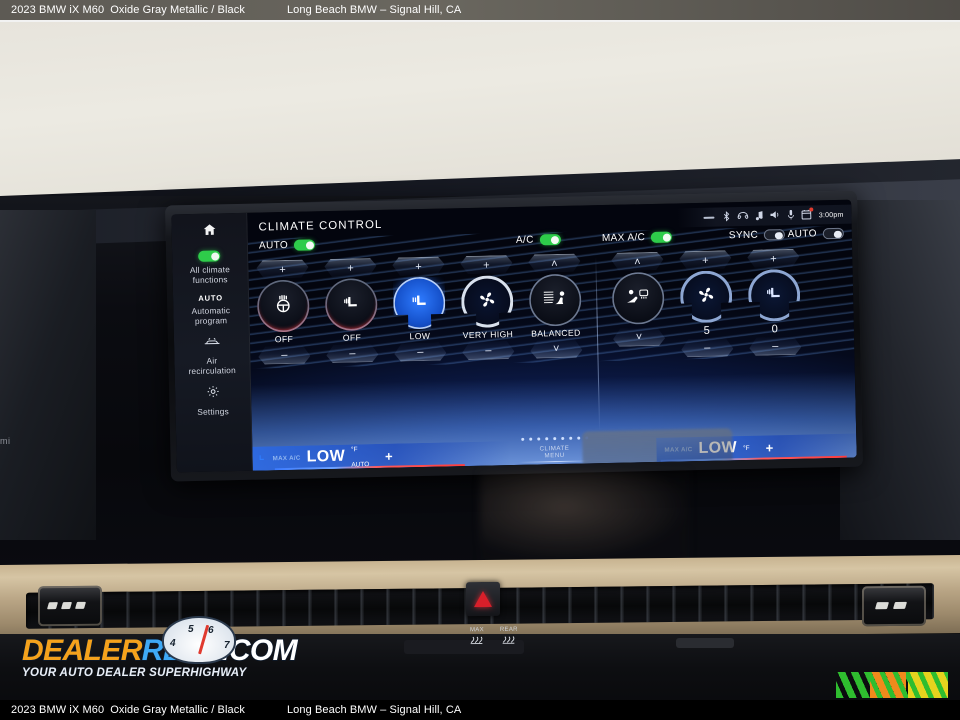  I want to click on defrost-icon, so click(477, 640).